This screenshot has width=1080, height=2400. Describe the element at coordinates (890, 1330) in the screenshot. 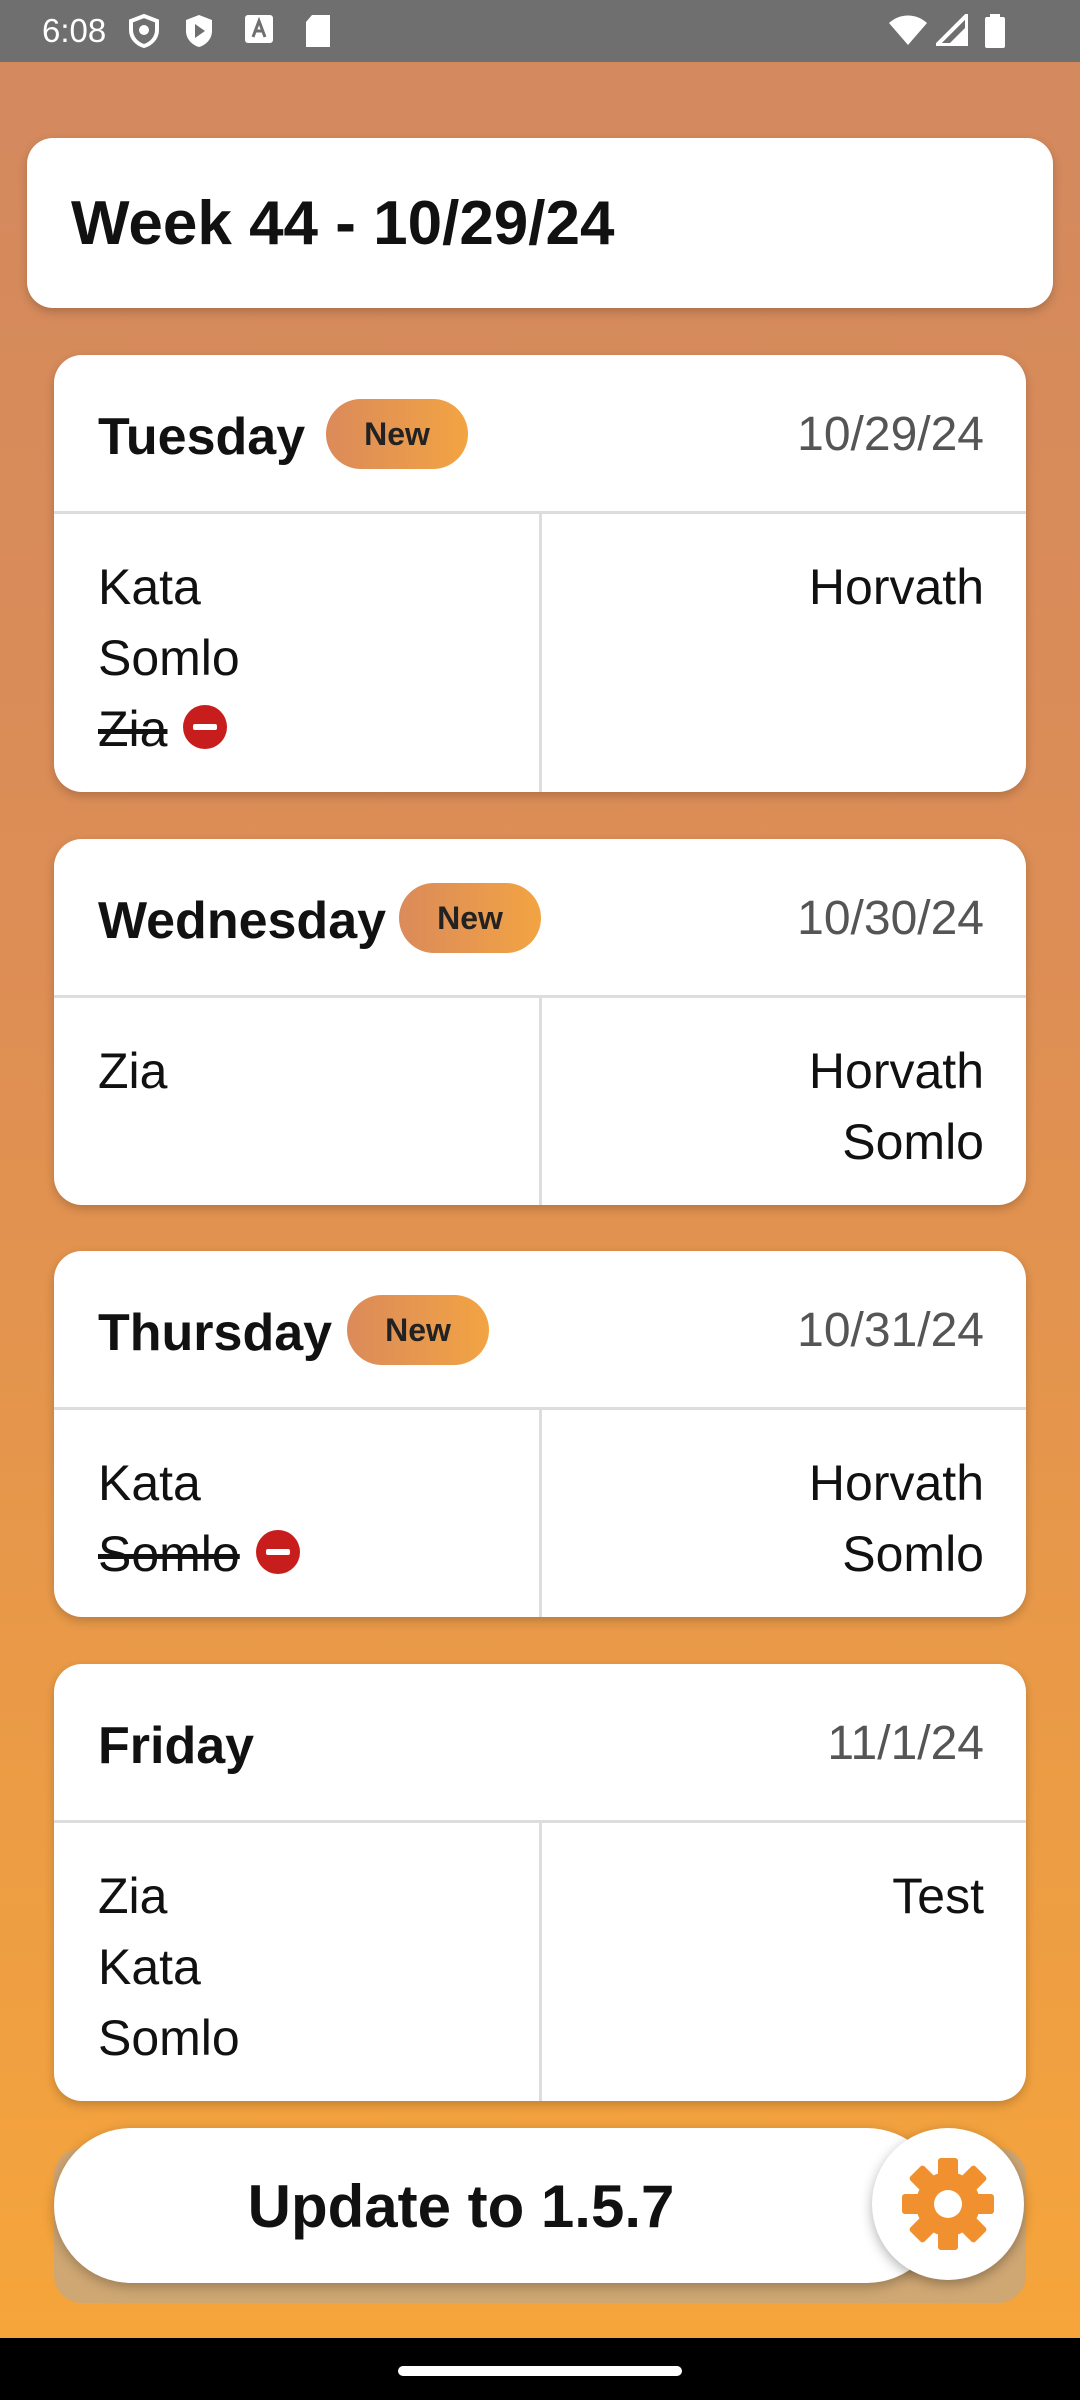

I see `day-date: 10/31/24` at that location.